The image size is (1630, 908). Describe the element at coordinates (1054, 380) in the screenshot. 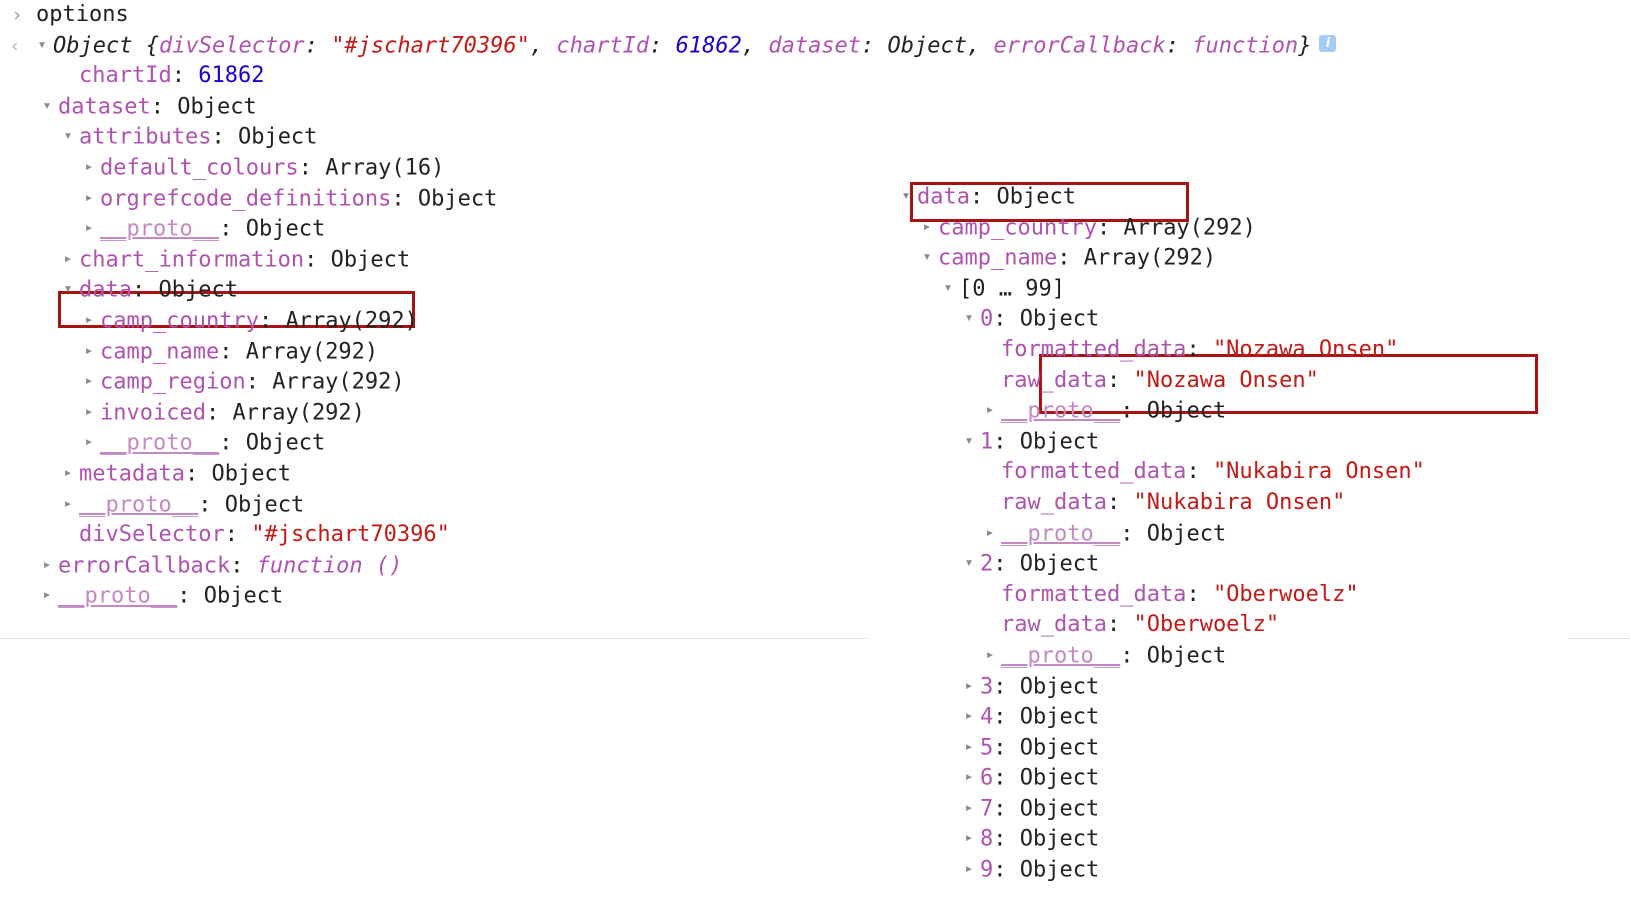

I see `right-tree-key: raw_data` at that location.